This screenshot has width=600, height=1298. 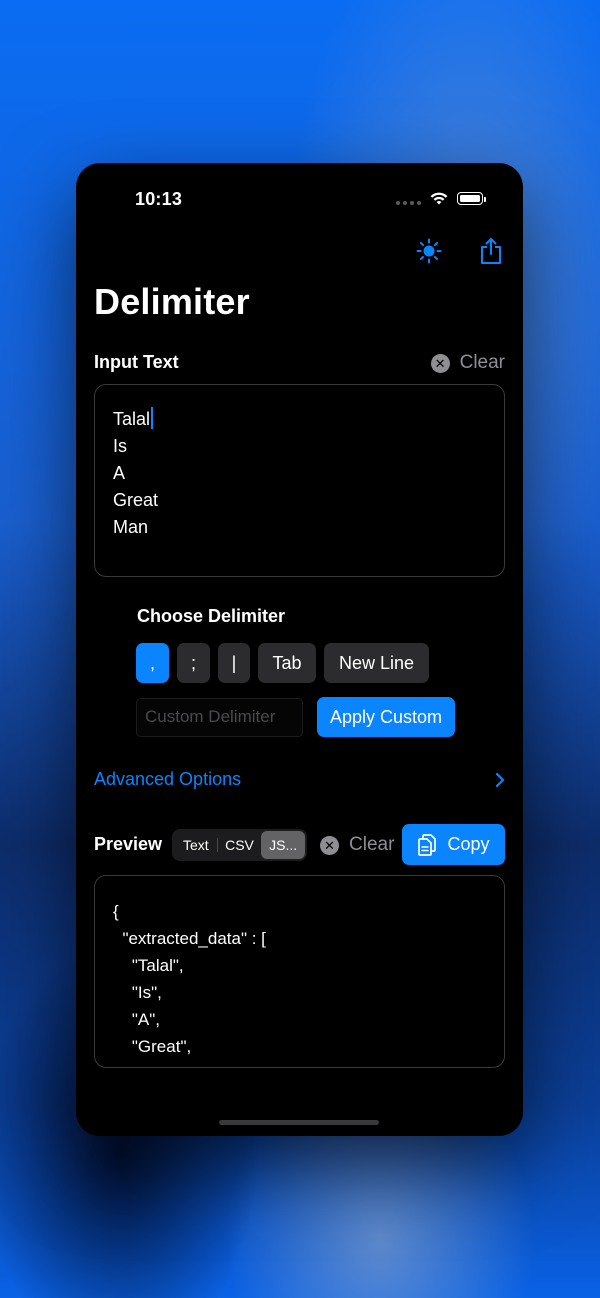 I want to click on delimiter-newline-button: New Line, so click(x=376, y=663).